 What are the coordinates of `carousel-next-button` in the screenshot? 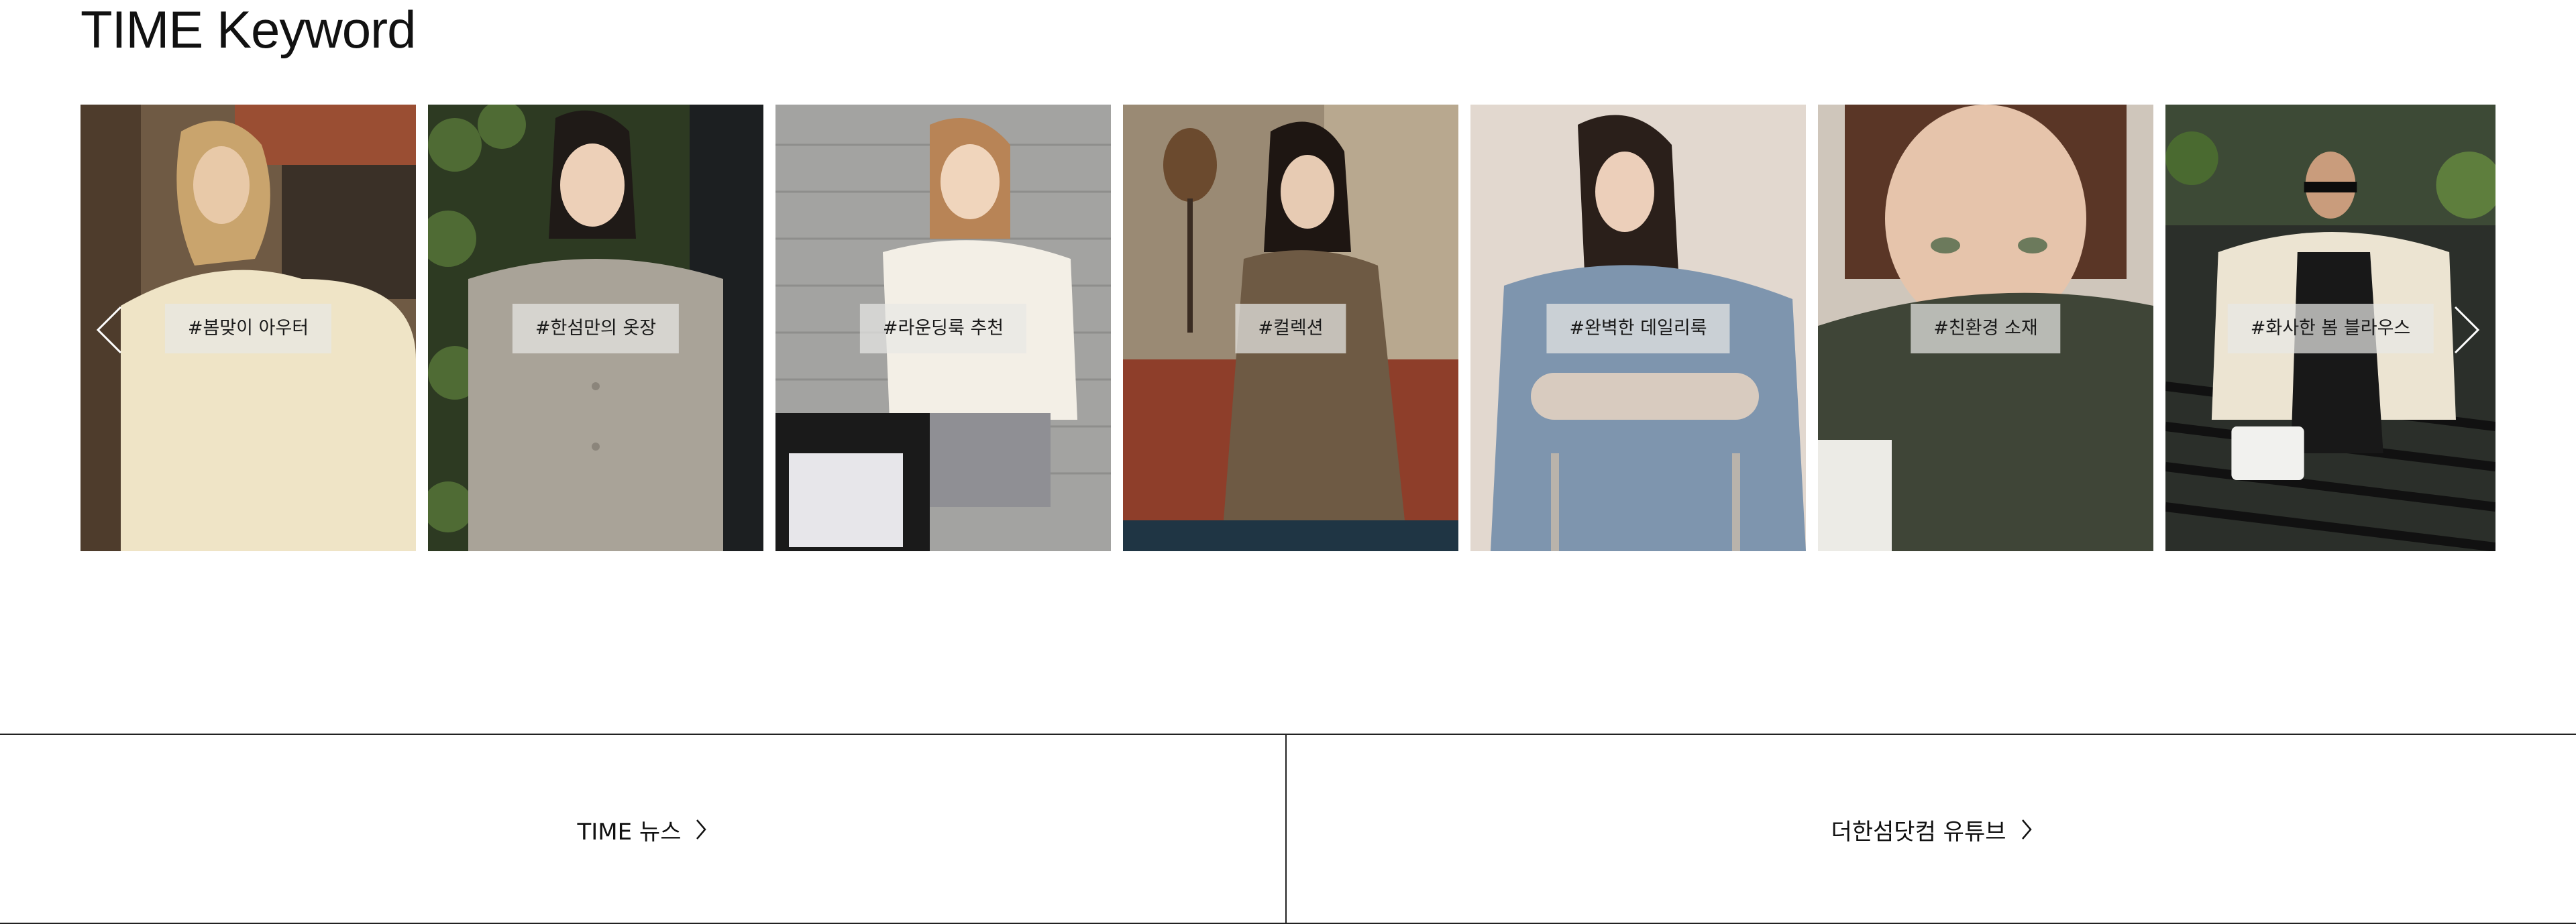 It's located at (2466, 330).